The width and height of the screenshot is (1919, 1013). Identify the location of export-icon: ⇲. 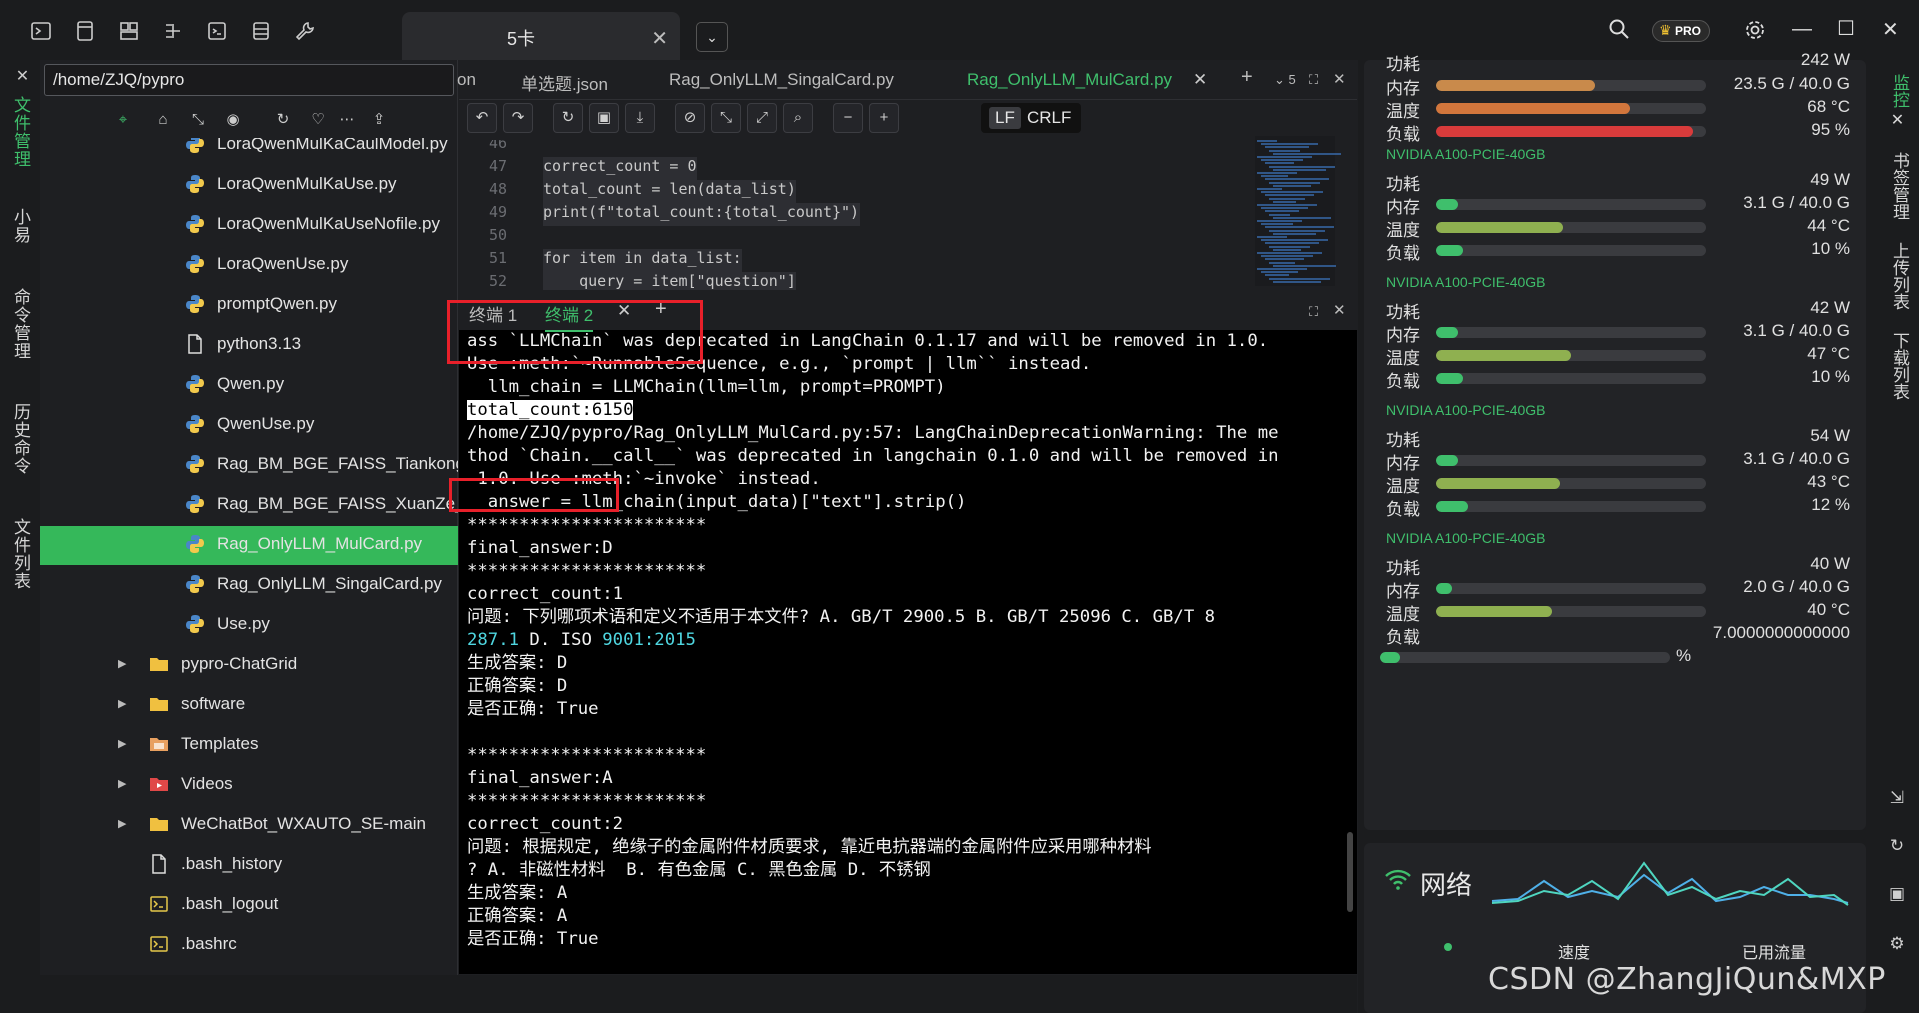
(1897, 798).